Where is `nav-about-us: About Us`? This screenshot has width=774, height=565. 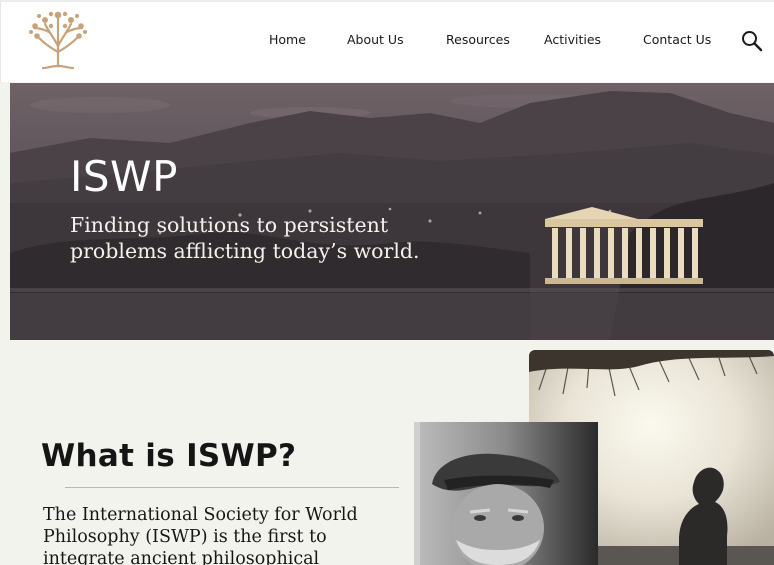 nav-about-us: About Us is located at coordinates (375, 39).